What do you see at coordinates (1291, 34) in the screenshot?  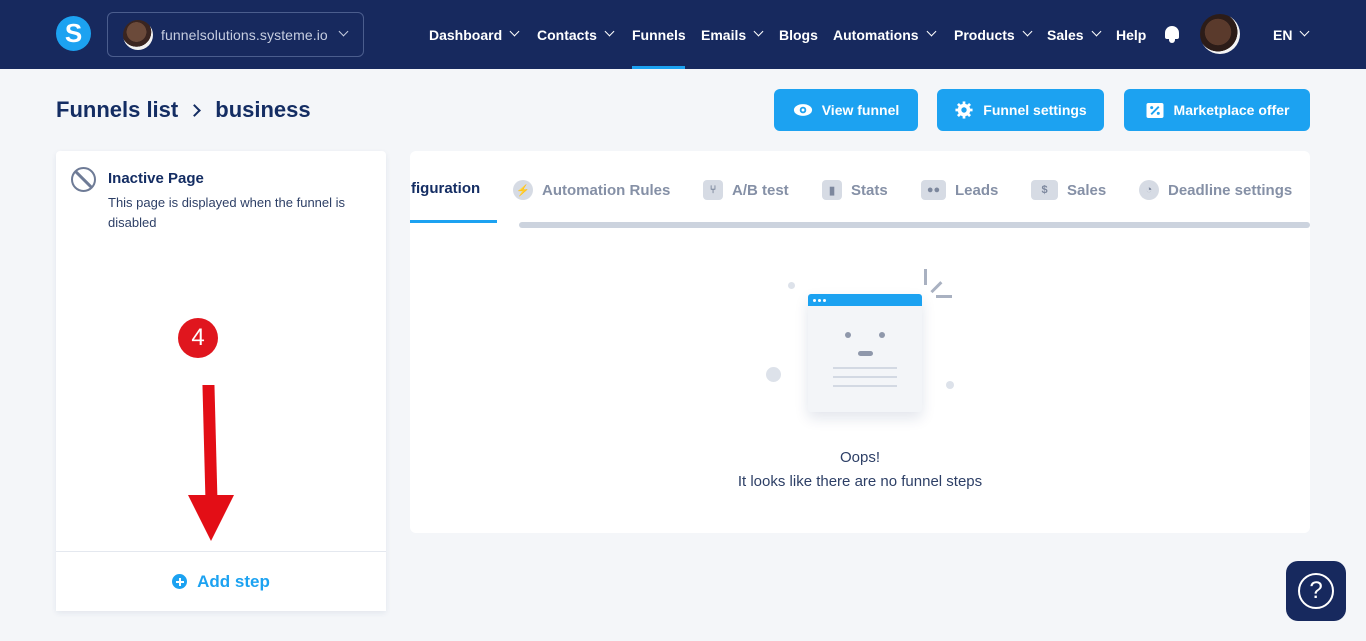 I see `language-selector: EN` at bounding box center [1291, 34].